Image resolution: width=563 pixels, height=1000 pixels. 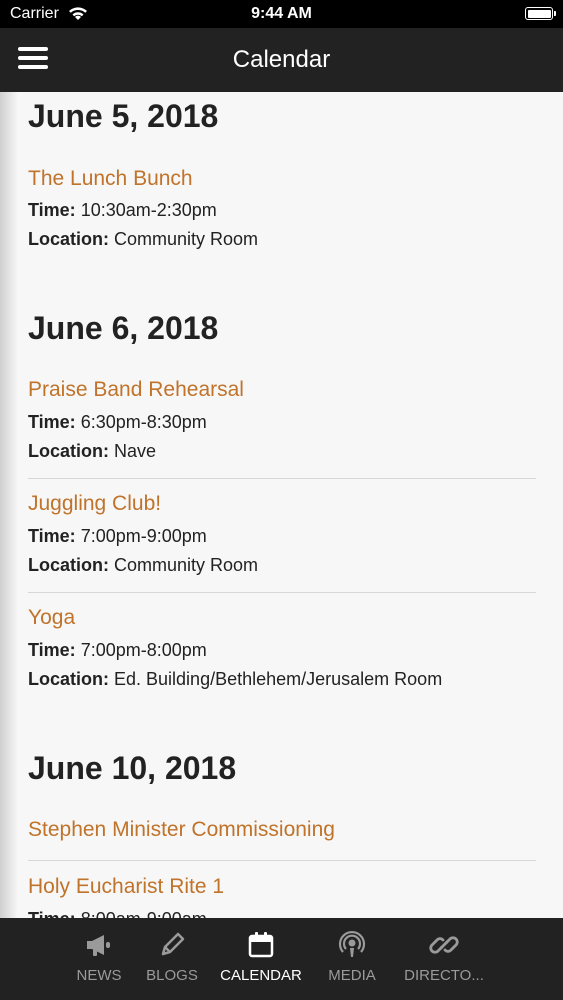 I want to click on event-time: Time: 8:00am-9:00am, so click(x=117, y=913).